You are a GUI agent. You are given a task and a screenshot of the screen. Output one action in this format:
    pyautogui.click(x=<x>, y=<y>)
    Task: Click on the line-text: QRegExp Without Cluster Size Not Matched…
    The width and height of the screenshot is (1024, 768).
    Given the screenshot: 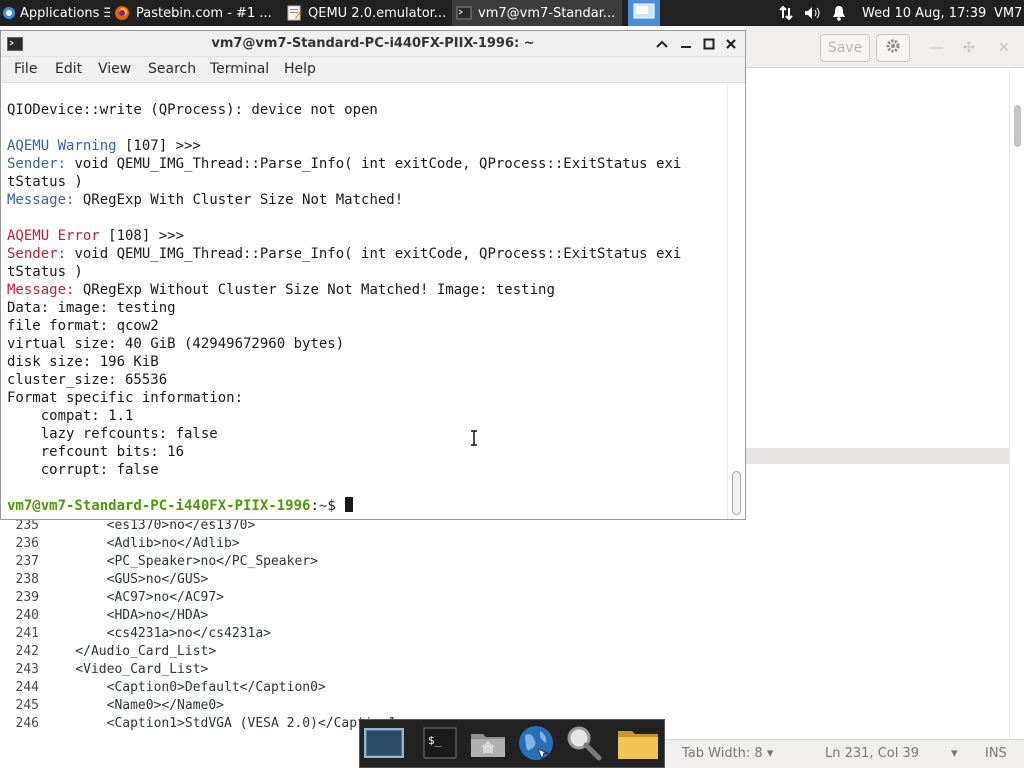 What is the action you would take?
    pyautogui.click(x=314, y=290)
    